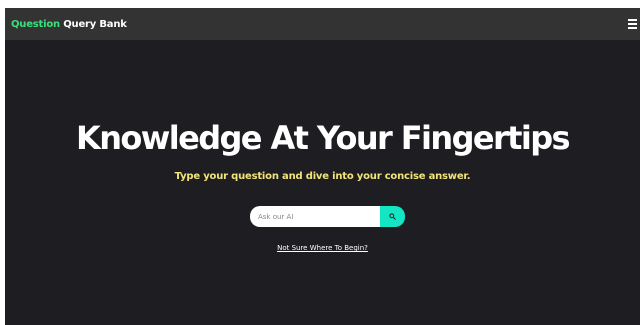 The height and width of the screenshot is (325, 642). Describe the element at coordinates (93, 24) in the screenshot. I see `brand-rest-text: Query Bank` at that location.